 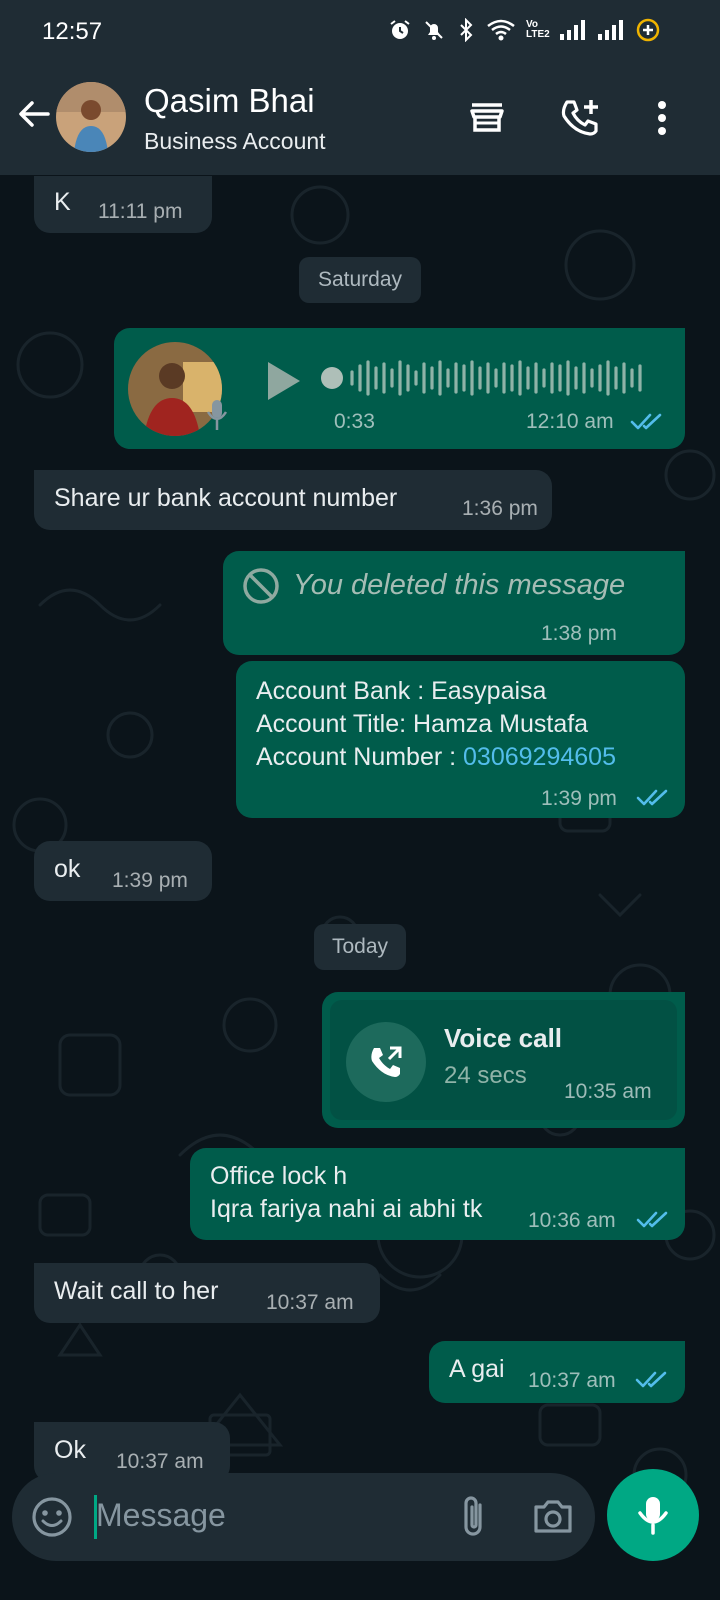 I want to click on play-button, so click(x=283, y=381).